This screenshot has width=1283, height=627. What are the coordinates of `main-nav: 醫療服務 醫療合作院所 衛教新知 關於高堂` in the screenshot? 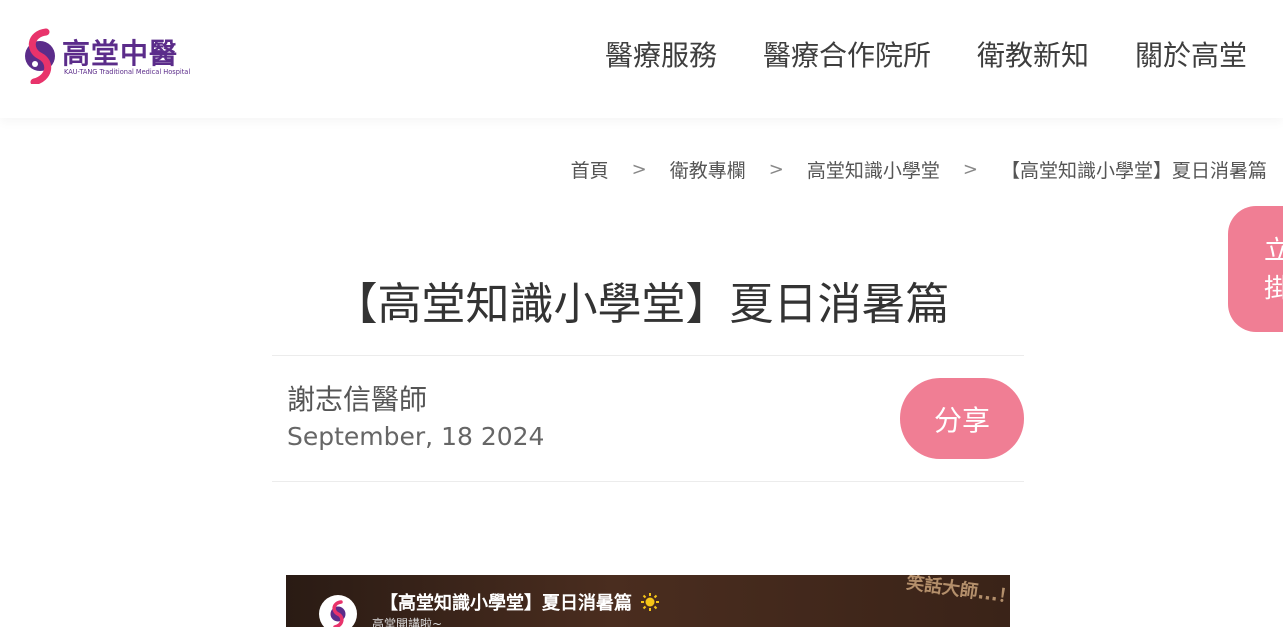 It's located at (903, 56).